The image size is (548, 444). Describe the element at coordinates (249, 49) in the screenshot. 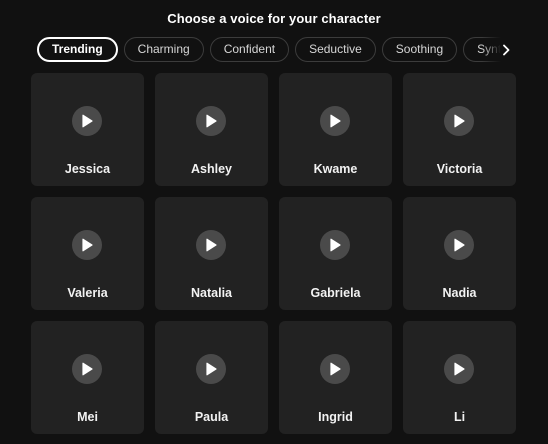

I see `tab-confident: Confident` at that location.